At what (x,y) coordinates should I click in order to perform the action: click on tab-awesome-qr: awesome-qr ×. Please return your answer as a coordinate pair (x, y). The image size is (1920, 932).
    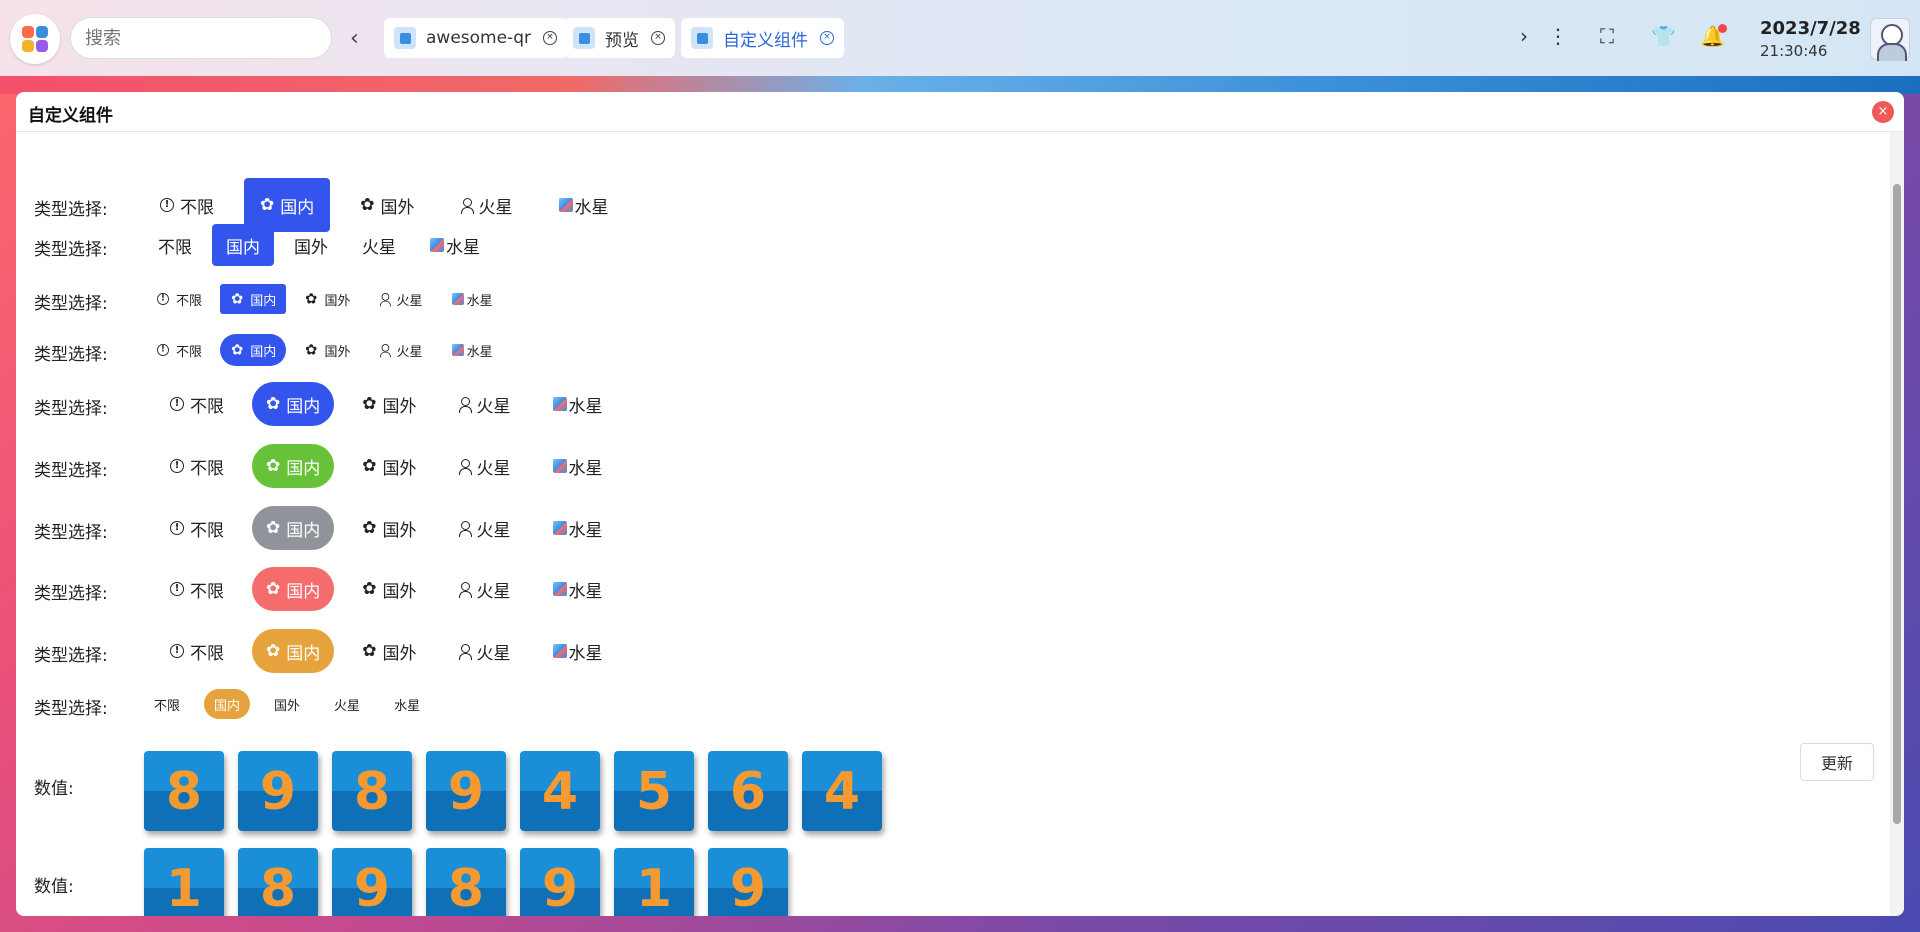
    Looking at the image, I should click on (475, 38).